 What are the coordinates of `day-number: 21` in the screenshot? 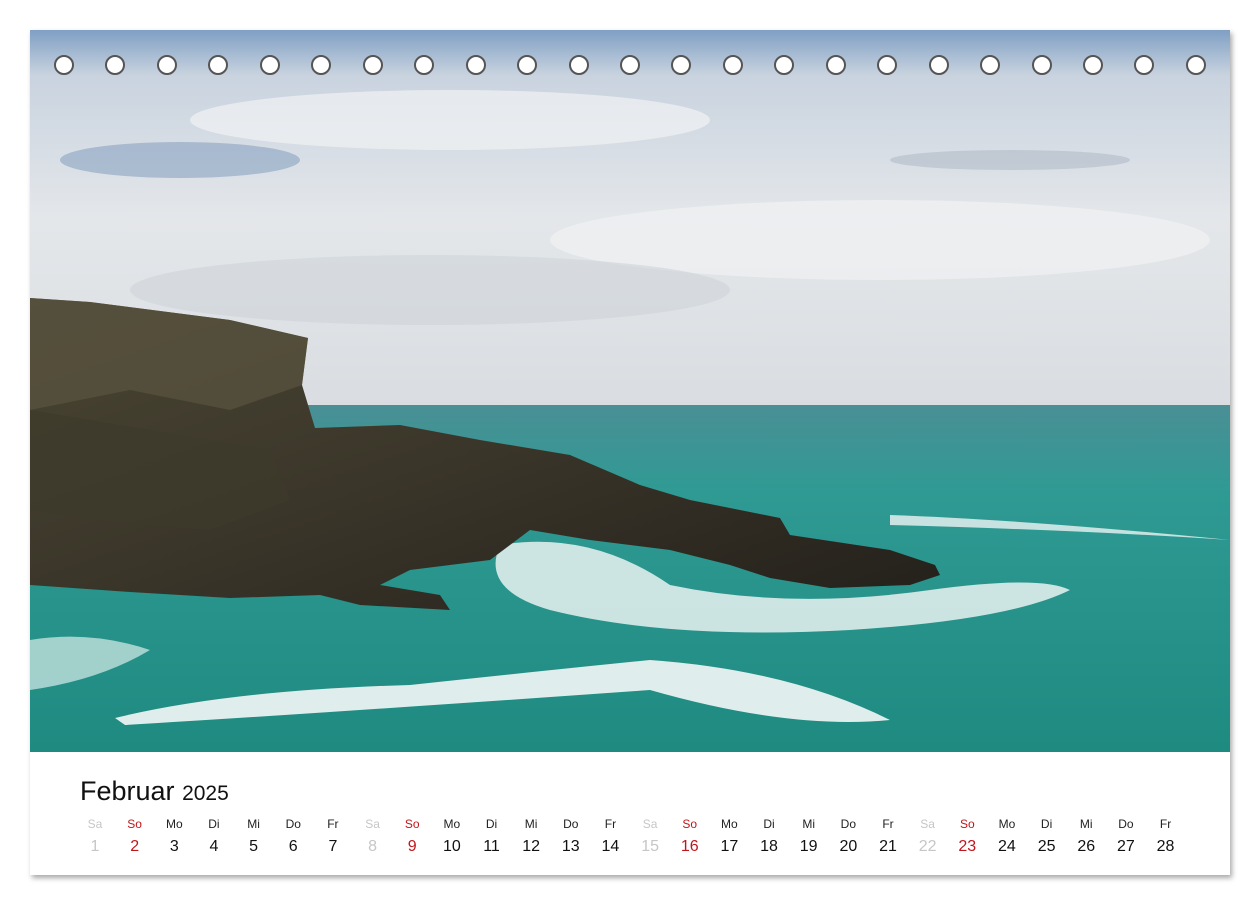 It's located at (888, 846).